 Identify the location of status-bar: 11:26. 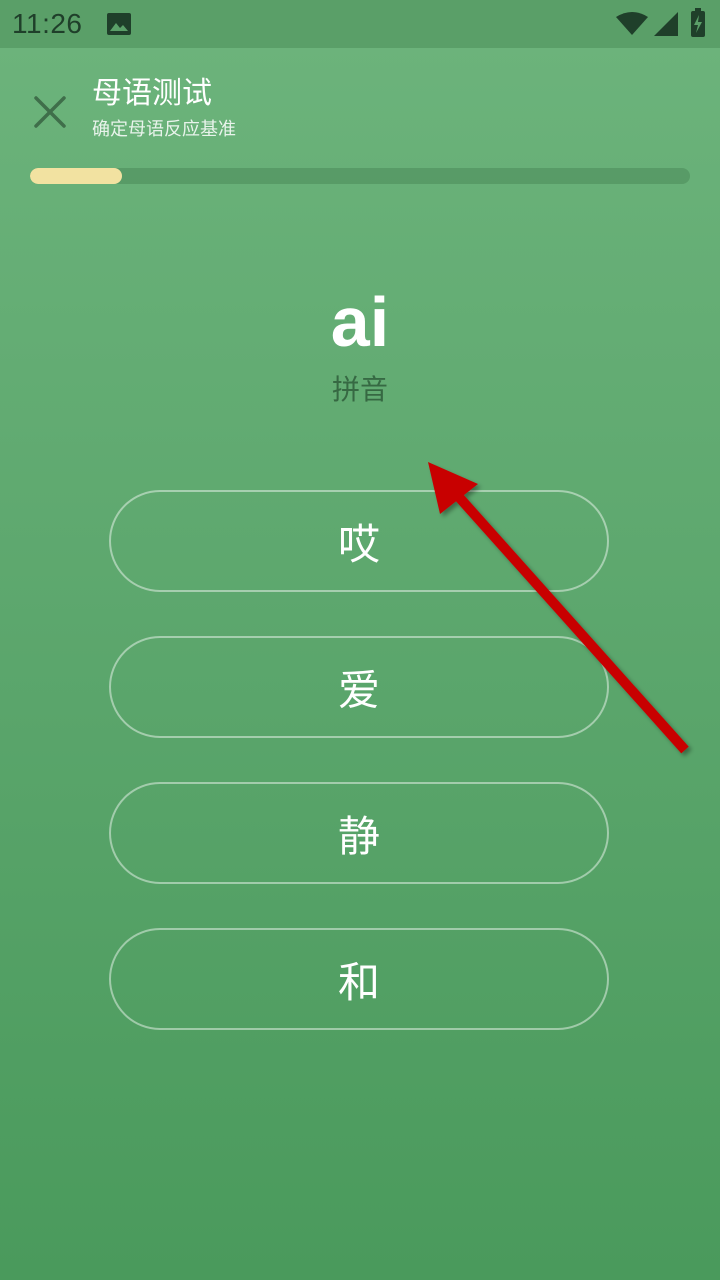
(360, 24).